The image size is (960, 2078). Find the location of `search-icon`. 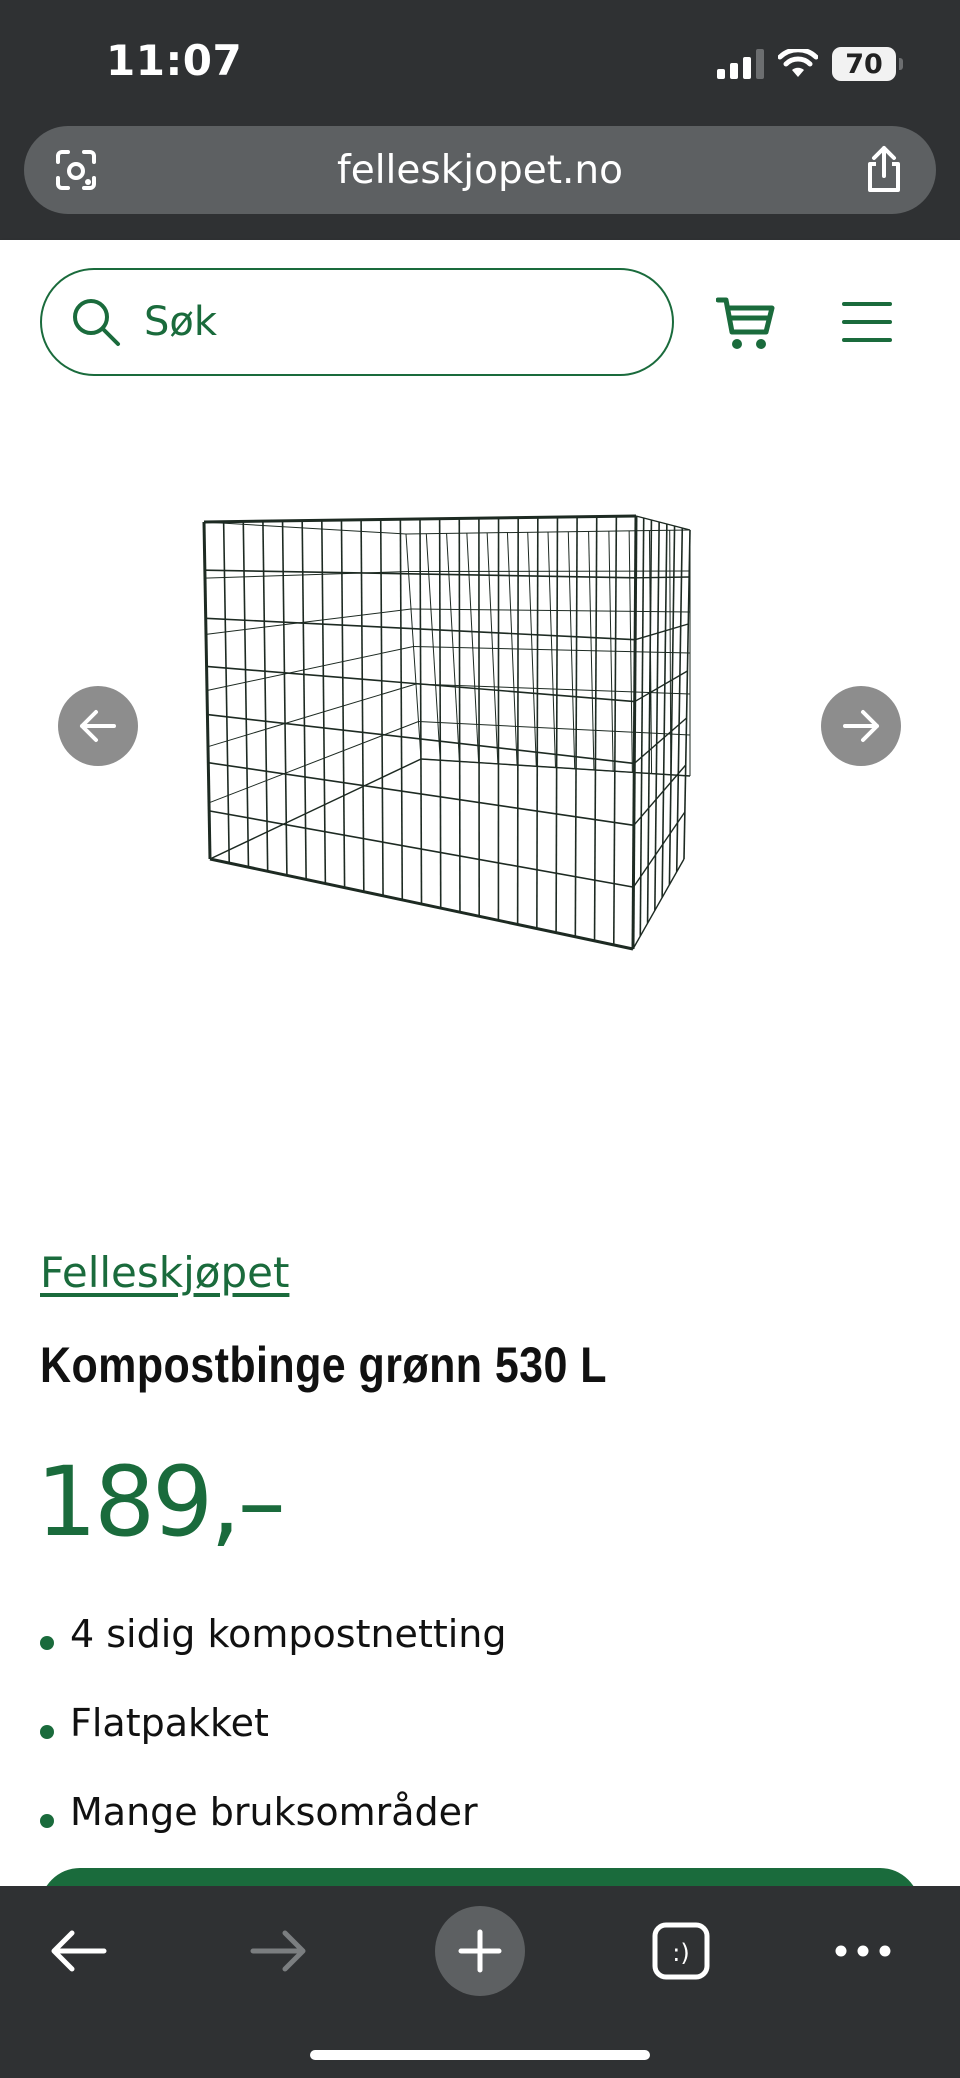

search-icon is located at coordinates (96, 322).